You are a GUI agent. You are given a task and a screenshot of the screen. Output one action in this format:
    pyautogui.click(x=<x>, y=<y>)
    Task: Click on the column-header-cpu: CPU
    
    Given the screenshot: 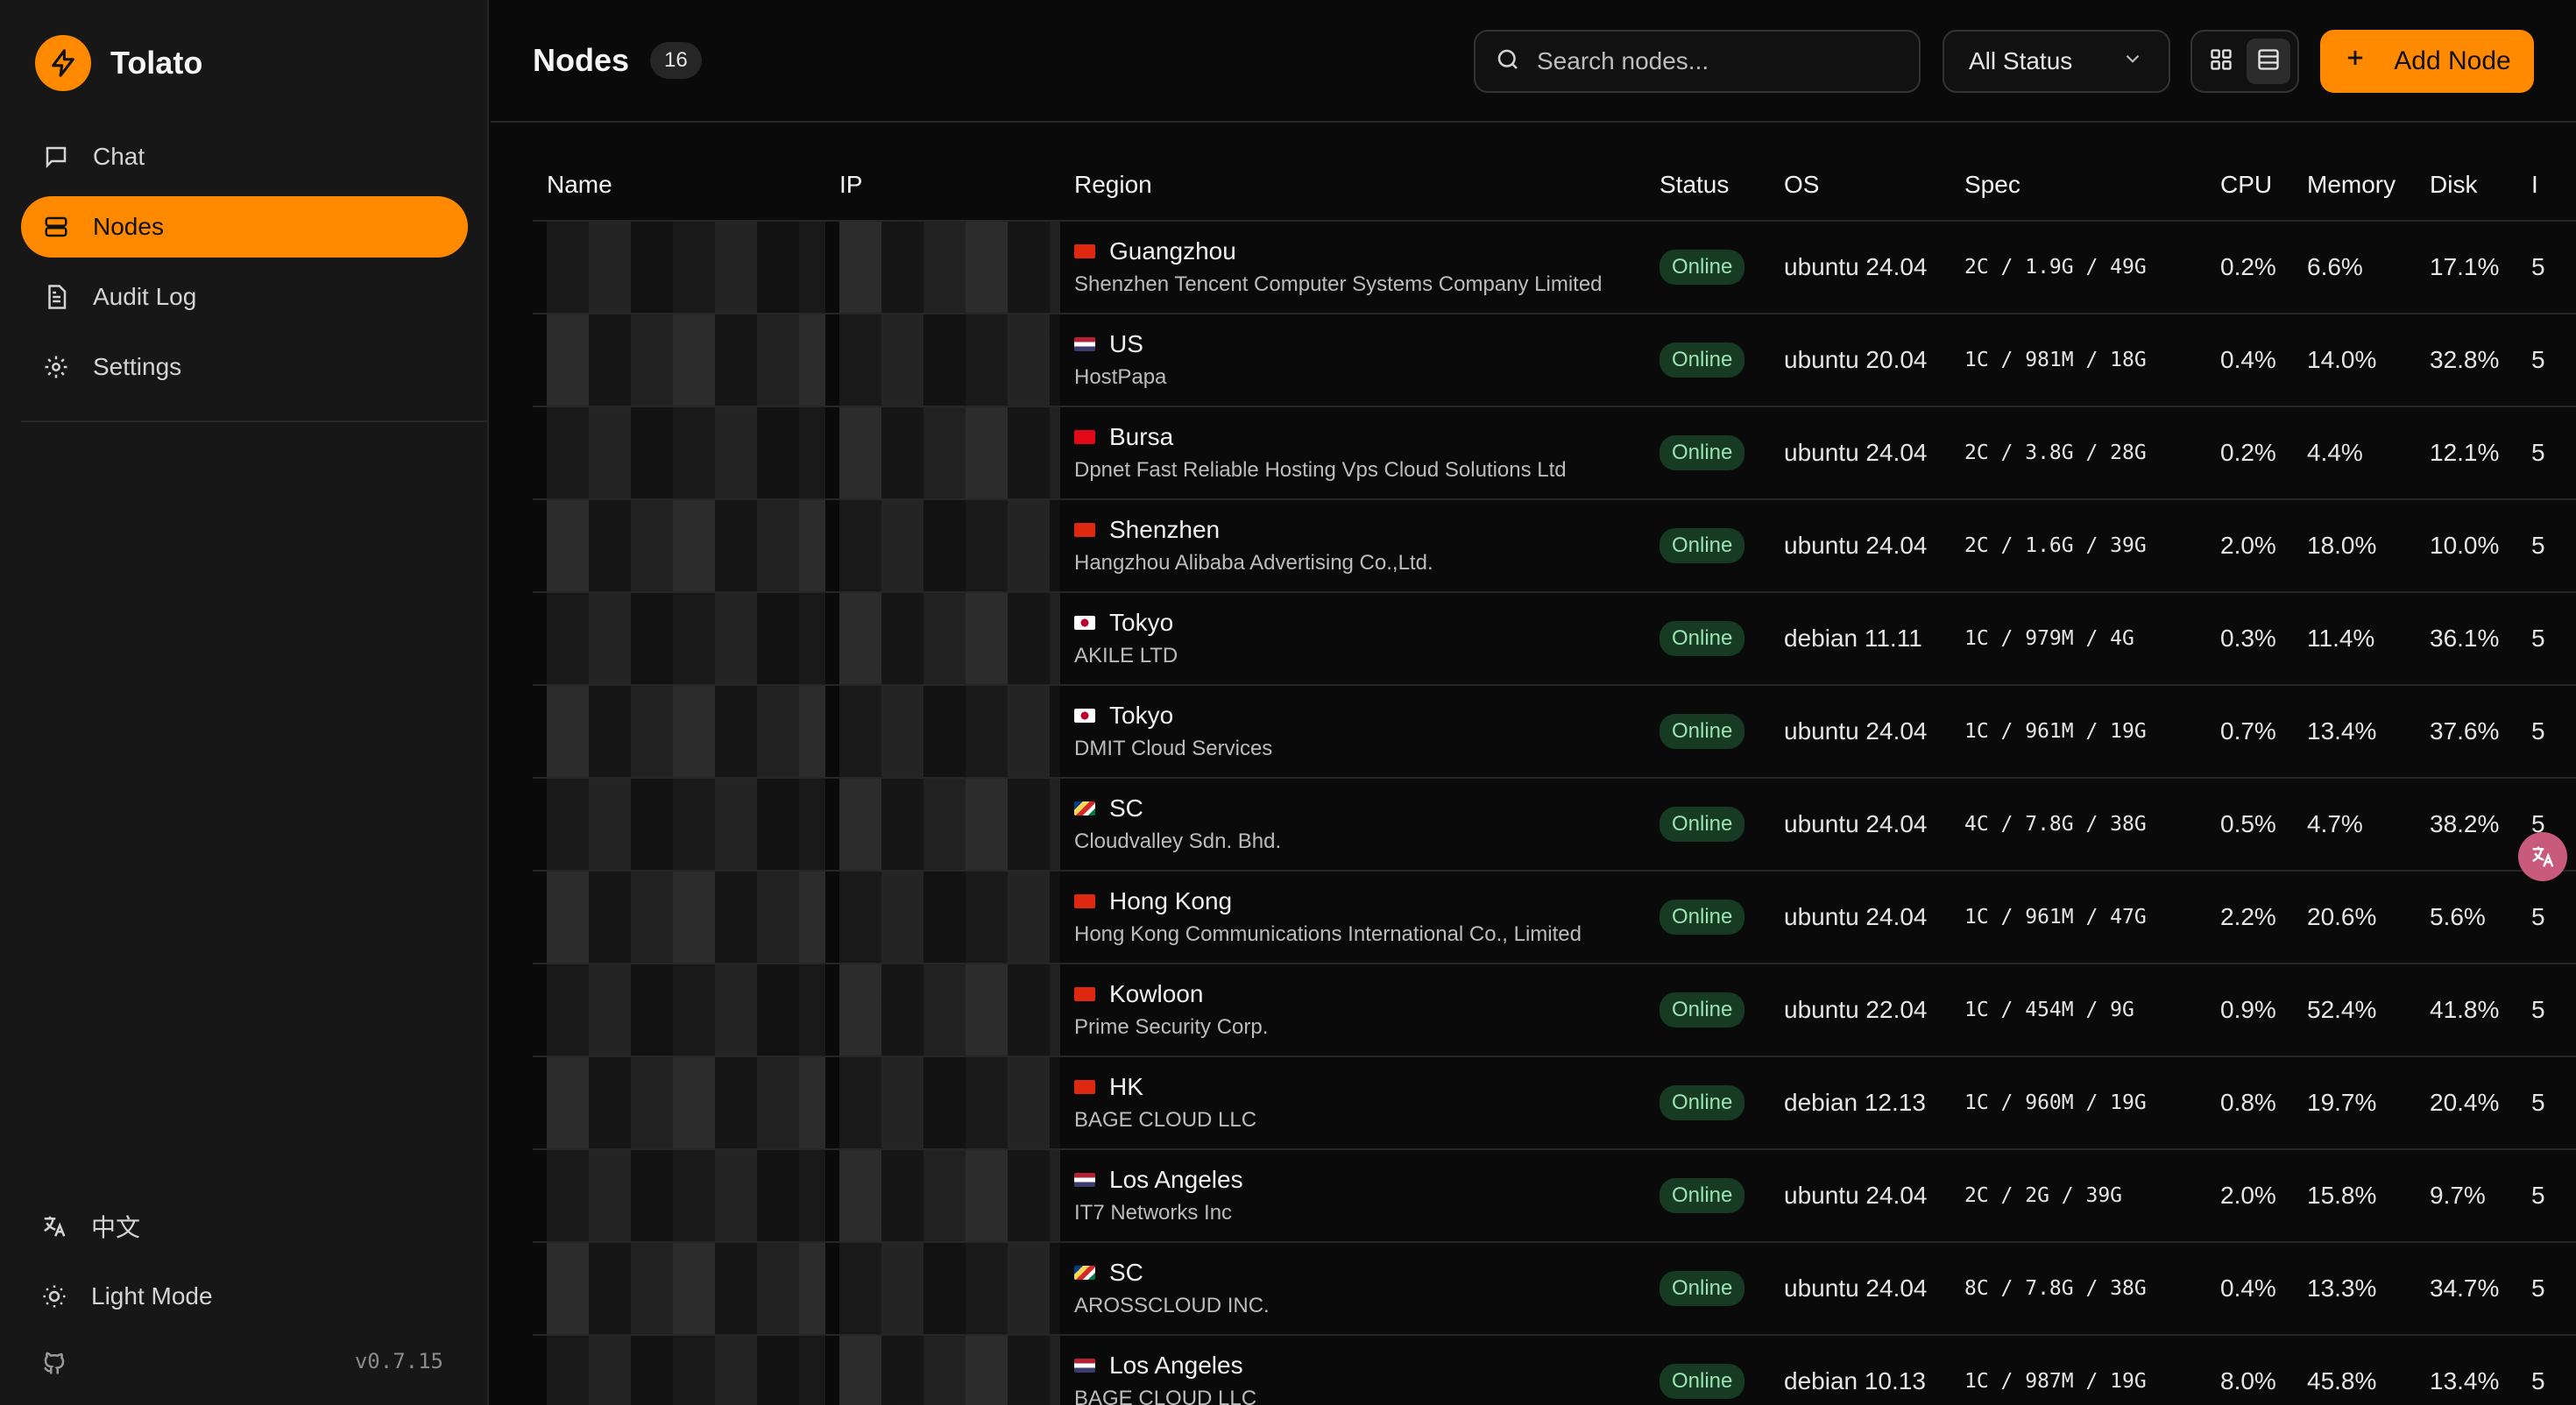 What is the action you would take?
    pyautogui.click(x=2249, y=186)
    